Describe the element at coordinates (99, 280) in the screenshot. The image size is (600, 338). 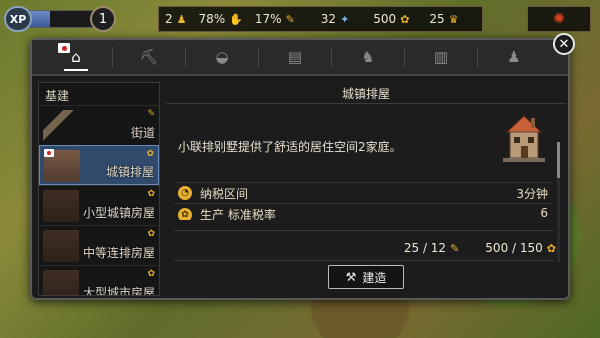
I see `list-item-large-cityhouse: ✿ 大型城市房屋` at that location.